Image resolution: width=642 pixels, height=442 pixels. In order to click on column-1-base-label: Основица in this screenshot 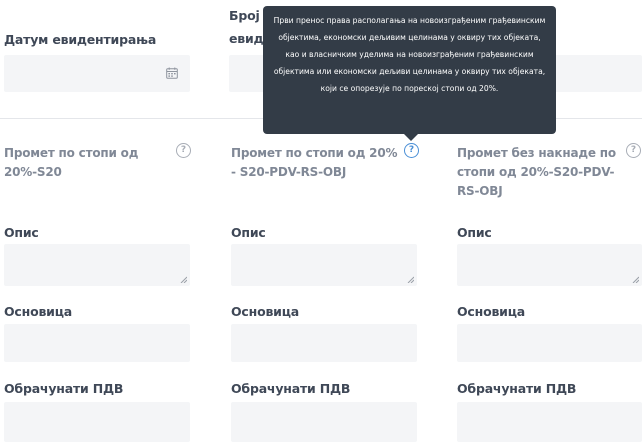, I will do `click(38, 311)`.